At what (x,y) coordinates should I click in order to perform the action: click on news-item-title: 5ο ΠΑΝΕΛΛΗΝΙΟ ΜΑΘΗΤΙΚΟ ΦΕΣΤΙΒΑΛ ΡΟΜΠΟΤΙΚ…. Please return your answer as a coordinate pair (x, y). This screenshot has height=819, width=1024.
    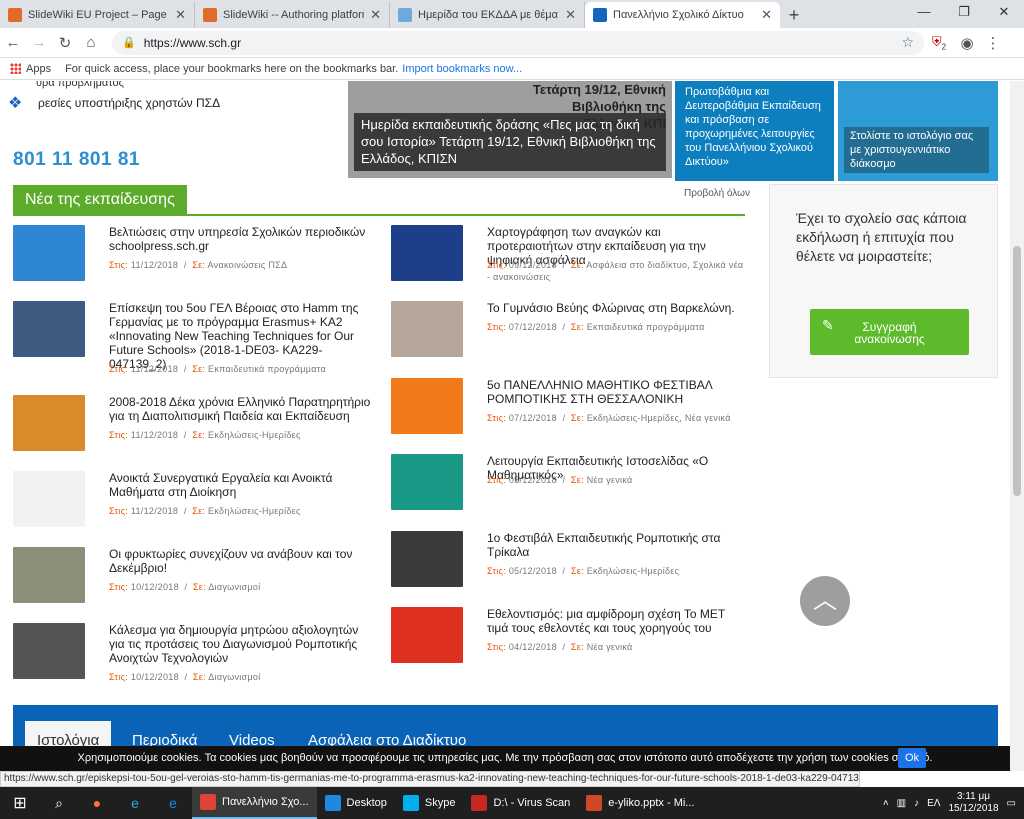
    Looking at the image, I should click on (618, 392).